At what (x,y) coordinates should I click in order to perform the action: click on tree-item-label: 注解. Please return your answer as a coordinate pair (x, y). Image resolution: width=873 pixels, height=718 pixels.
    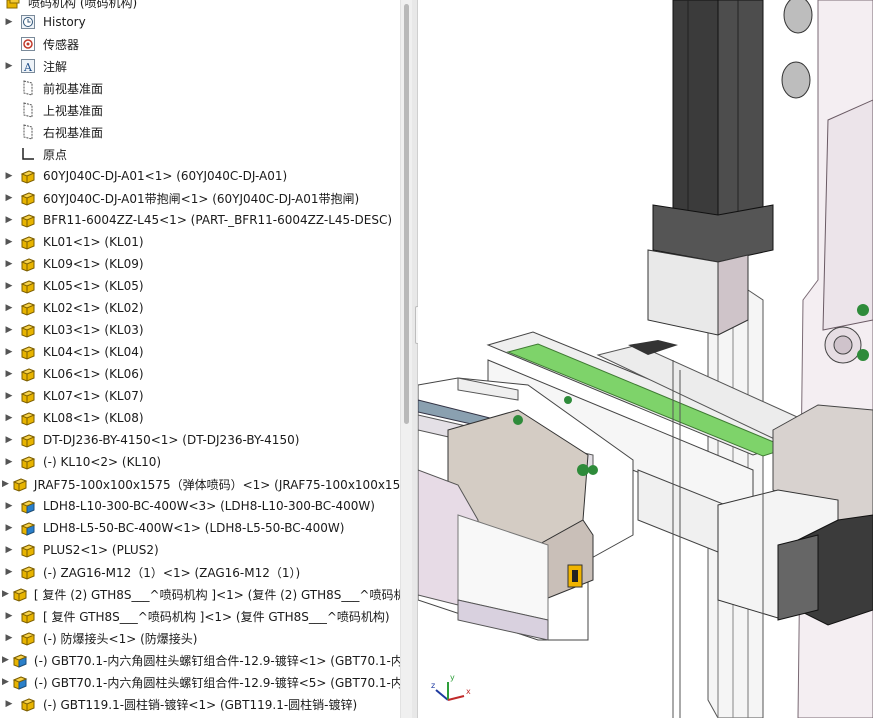
    Looking at the image, I should click on (55, 66).